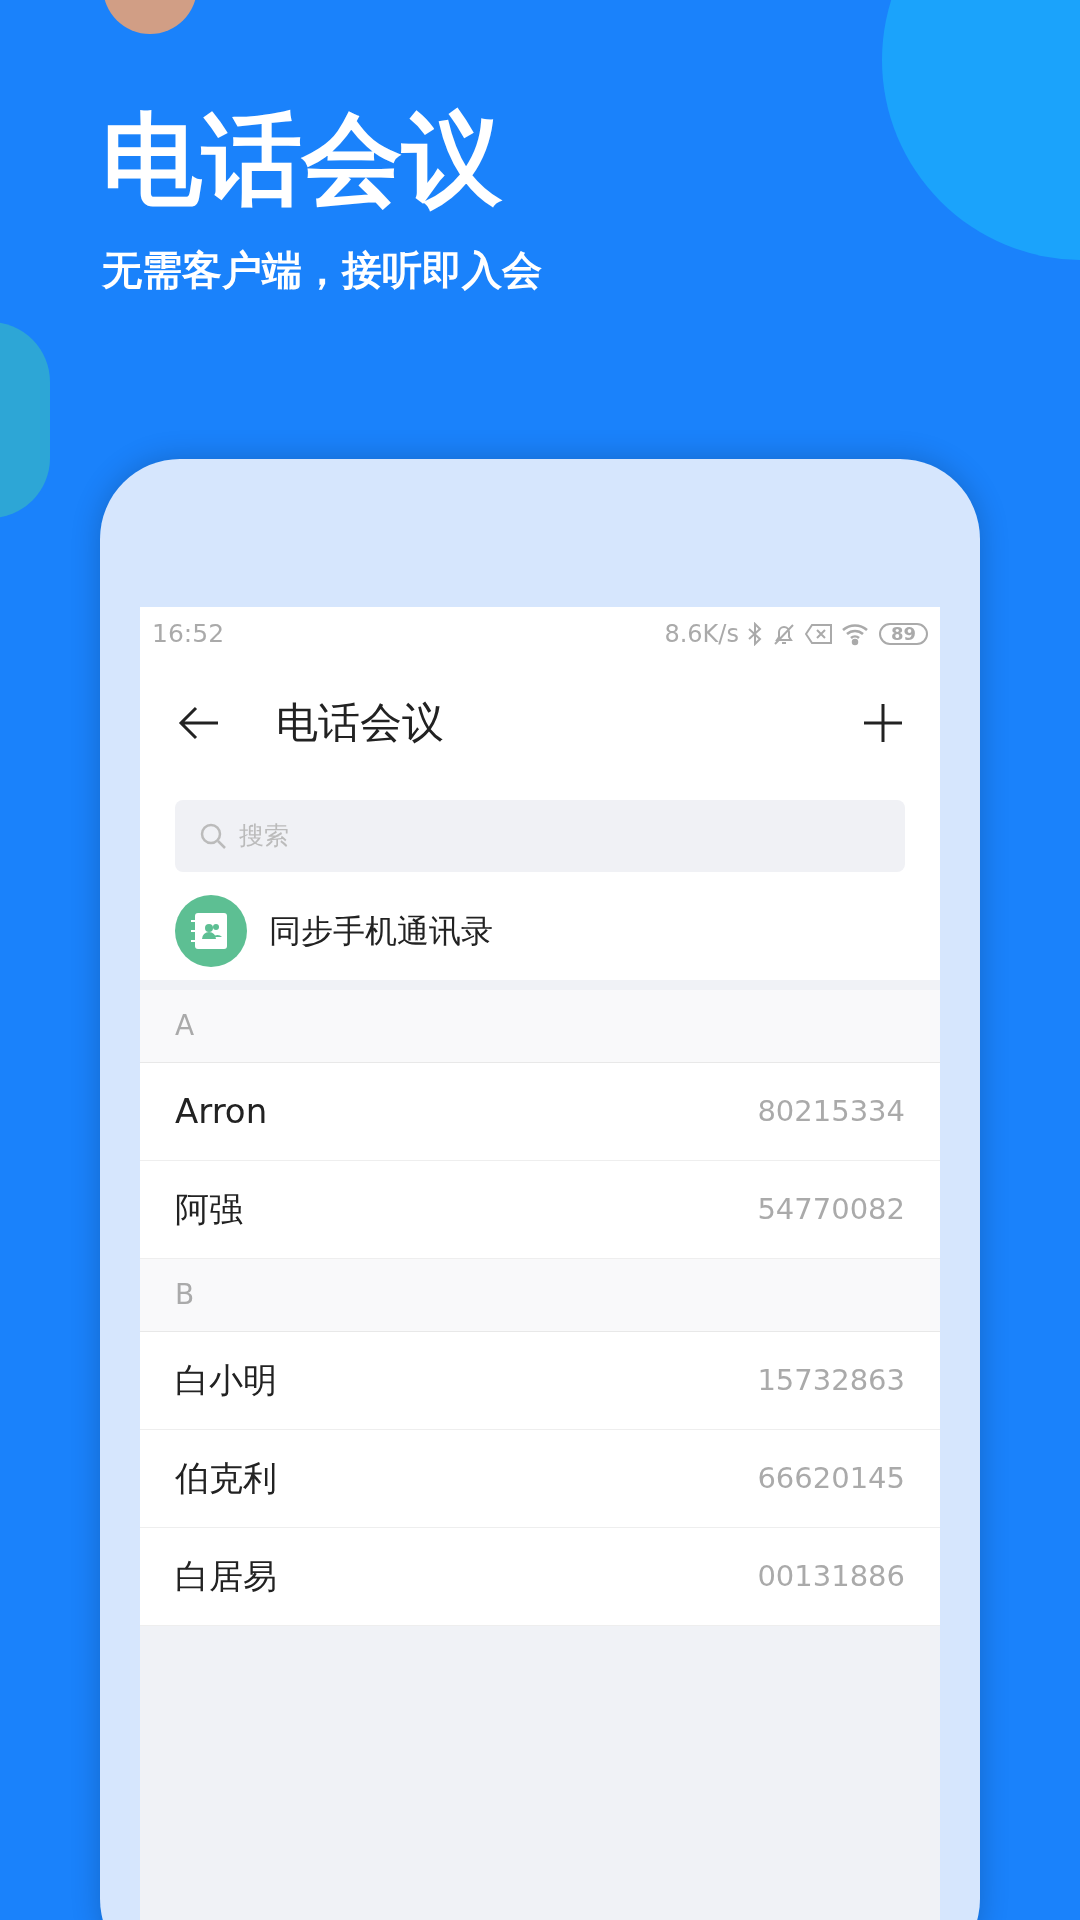  What do you see at coordinates (211, 931) in the screenshot?
I see `address-book-icon` at bounding box center [211, 931].